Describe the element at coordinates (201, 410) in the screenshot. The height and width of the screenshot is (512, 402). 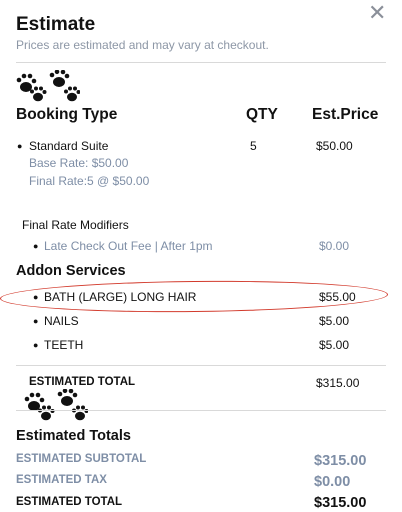
I see `totals-divider` at that location.